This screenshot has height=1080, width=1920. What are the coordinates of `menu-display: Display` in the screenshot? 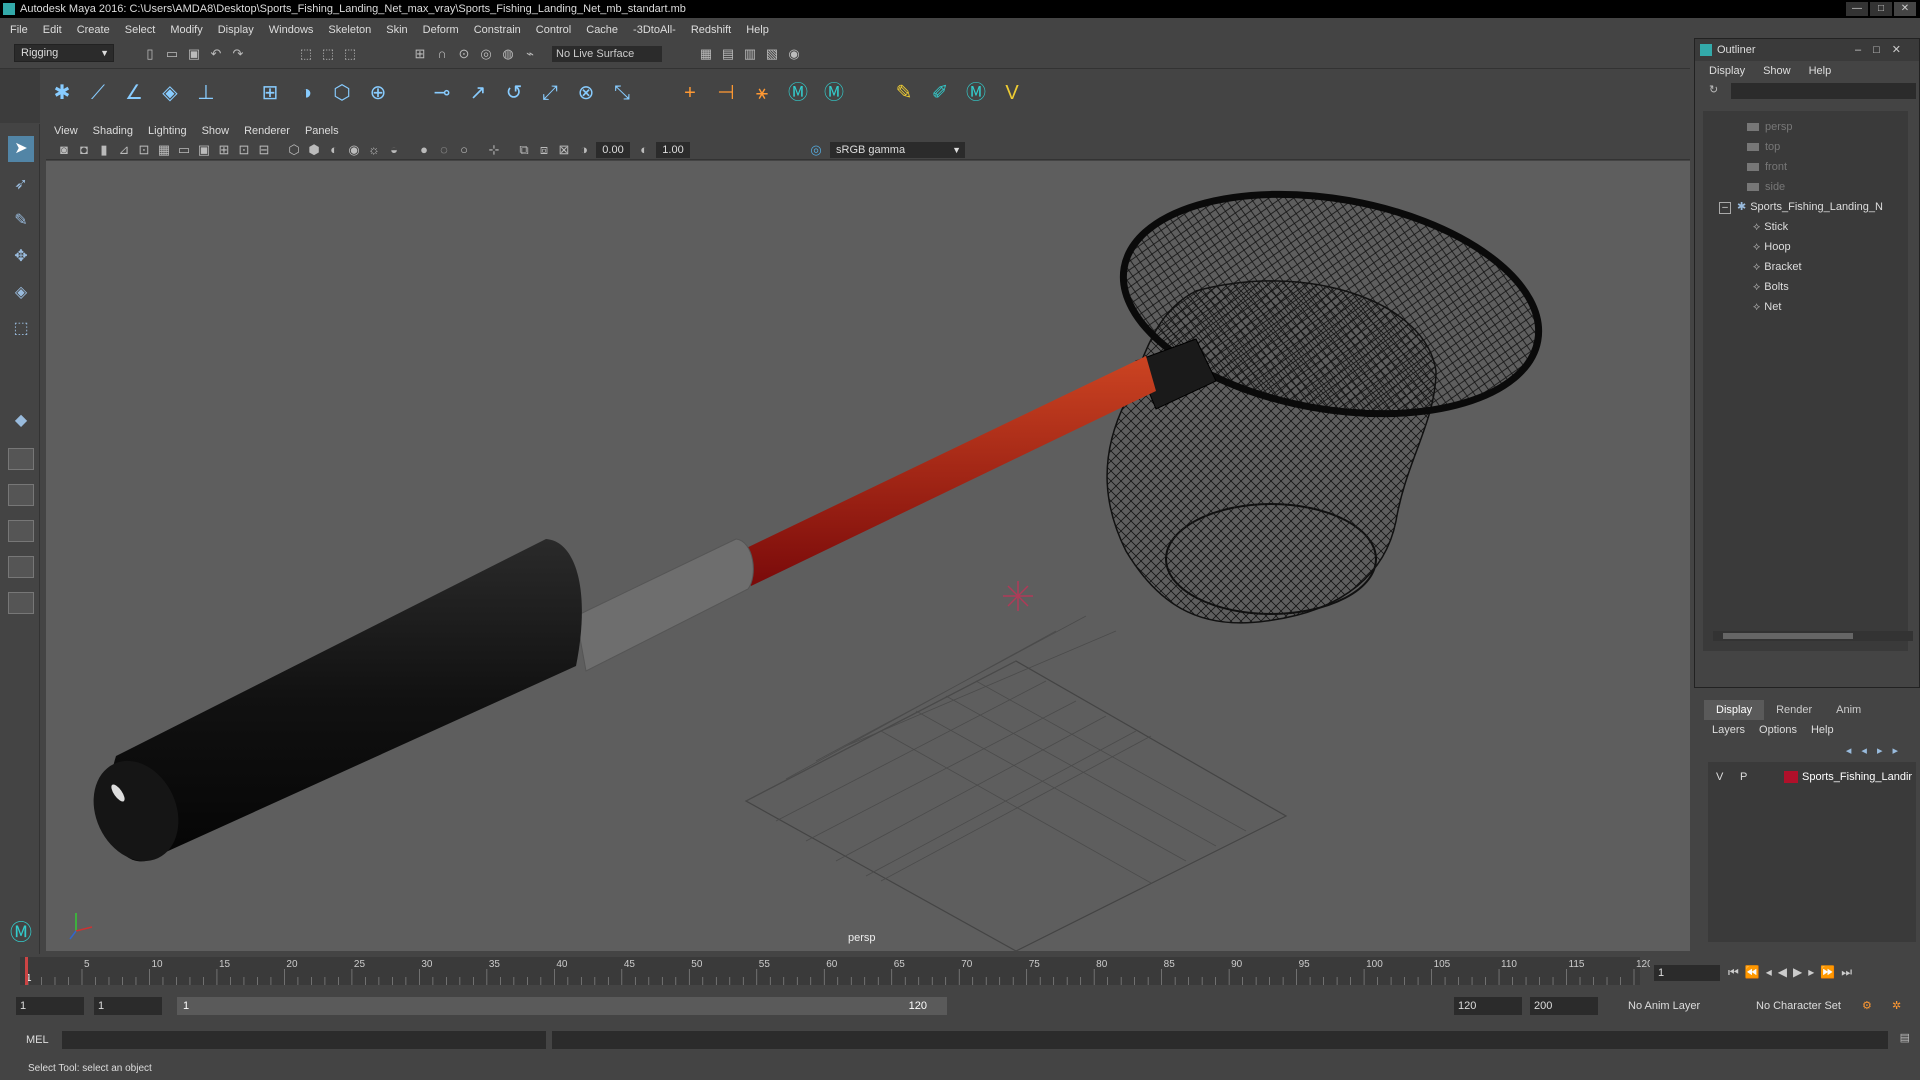 It's located at (236, 30).